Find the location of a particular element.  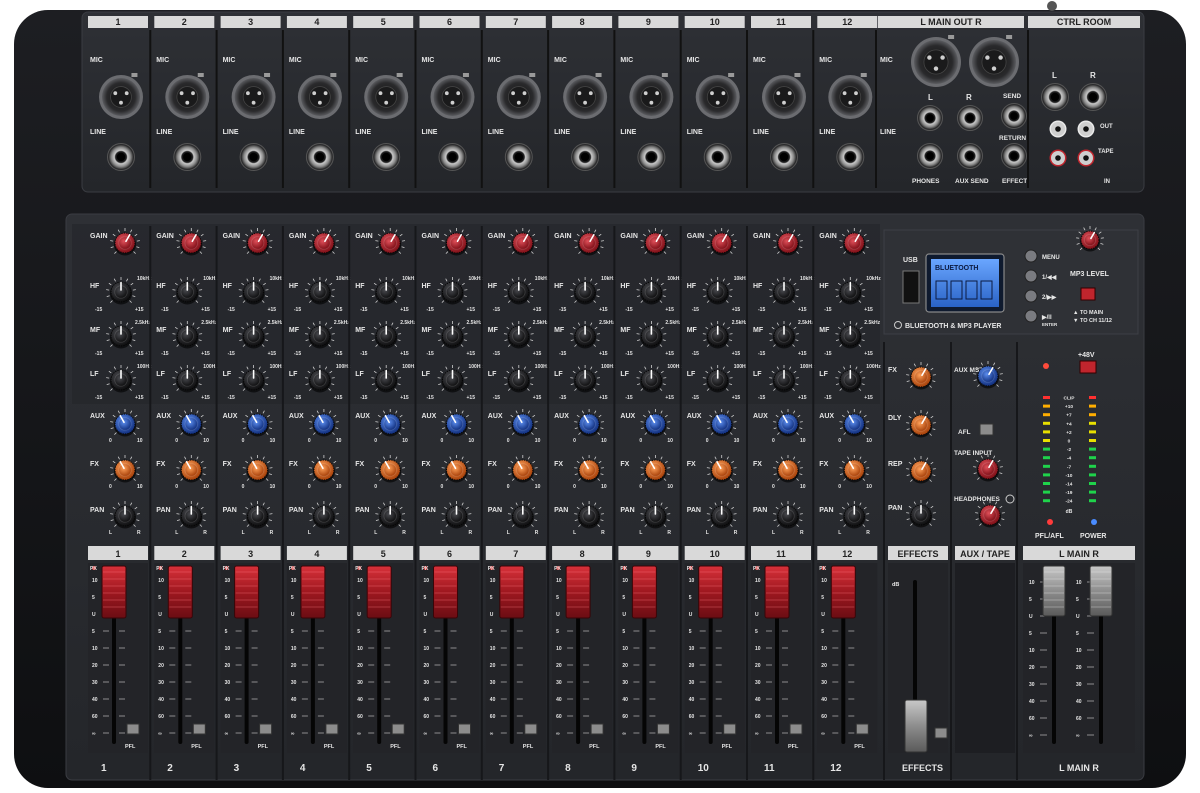

effect-return-jack is located at coordinates (1014, 156).